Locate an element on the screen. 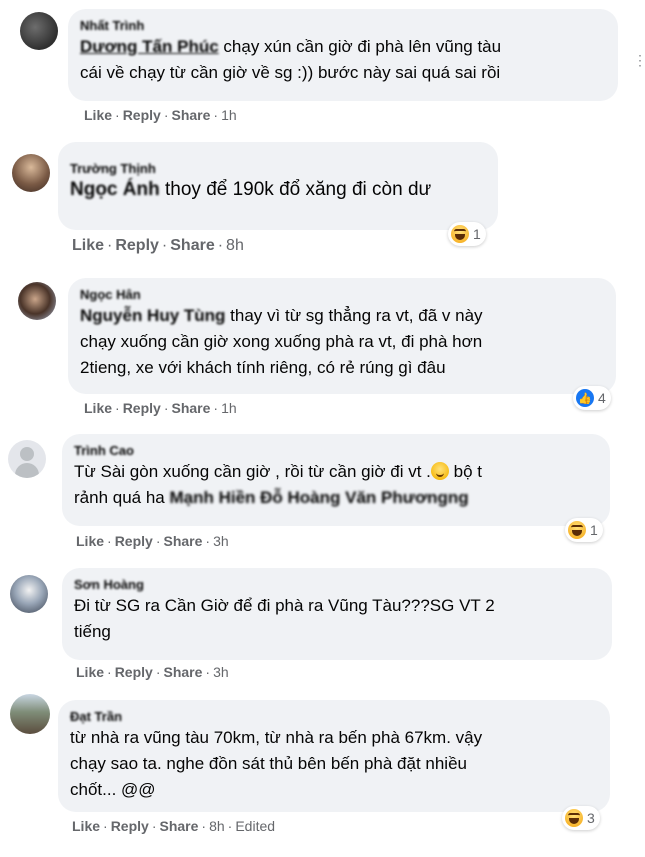 This screenshot has height=857, width=645. comment-author: Trường Thịnh is located at coordinates (278, 168).